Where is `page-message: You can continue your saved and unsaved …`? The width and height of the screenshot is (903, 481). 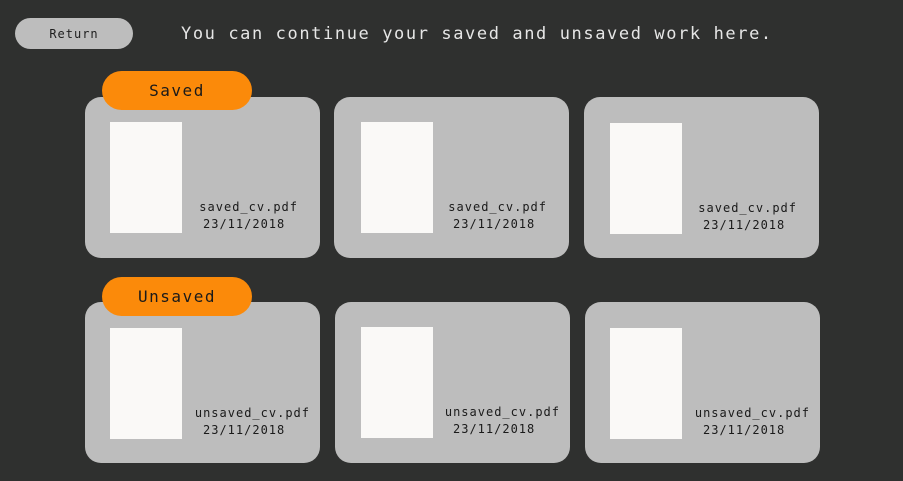 page-message: You can continue your saved and unsaved … is located at coordinates (477, 34).